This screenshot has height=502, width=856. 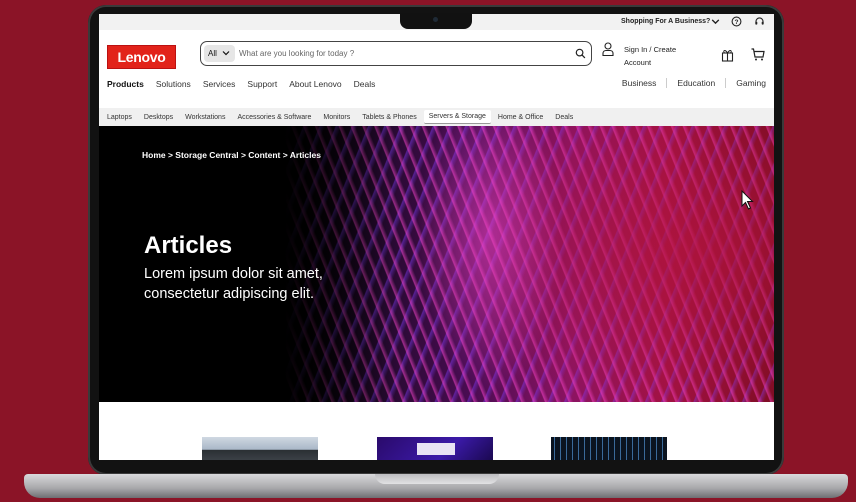 I want to click on segment-business: Business, so click(x=644, y=83).